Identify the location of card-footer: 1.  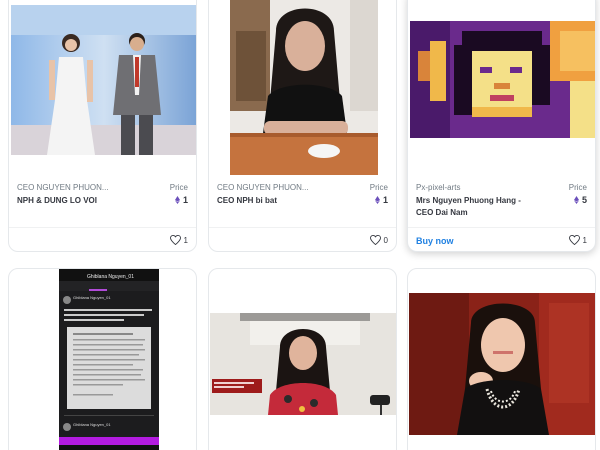
(102, 239).